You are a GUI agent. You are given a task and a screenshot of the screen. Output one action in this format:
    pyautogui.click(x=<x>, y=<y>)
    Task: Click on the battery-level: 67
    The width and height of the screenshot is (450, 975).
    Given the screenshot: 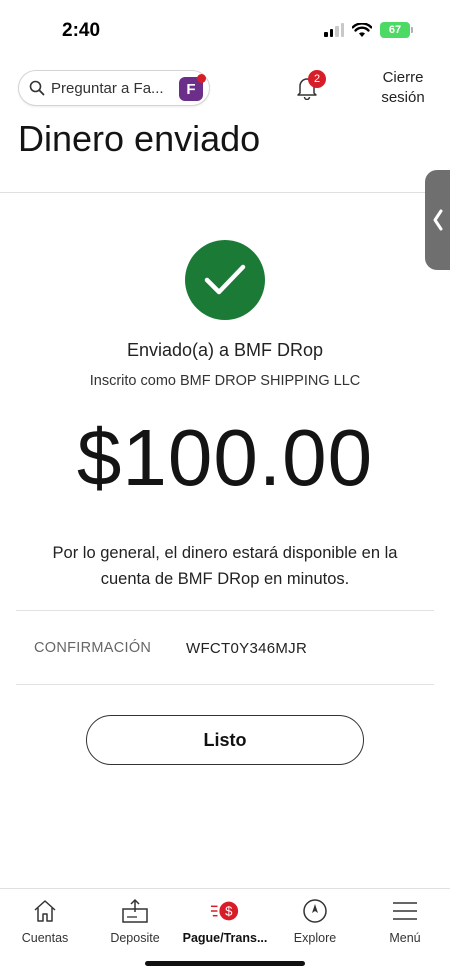 What is the action you would take?
    pyautogui.click(x=395, y=30)
    